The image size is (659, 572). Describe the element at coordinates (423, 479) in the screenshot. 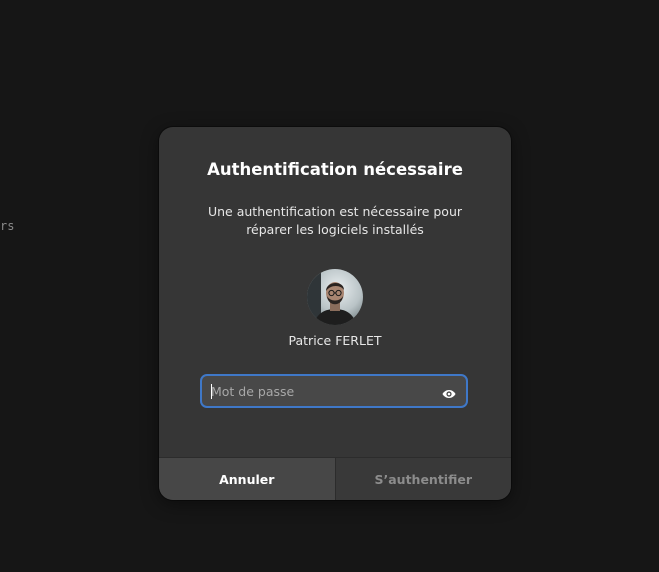

I see `authenticate-button: S’authentifier` at that location.